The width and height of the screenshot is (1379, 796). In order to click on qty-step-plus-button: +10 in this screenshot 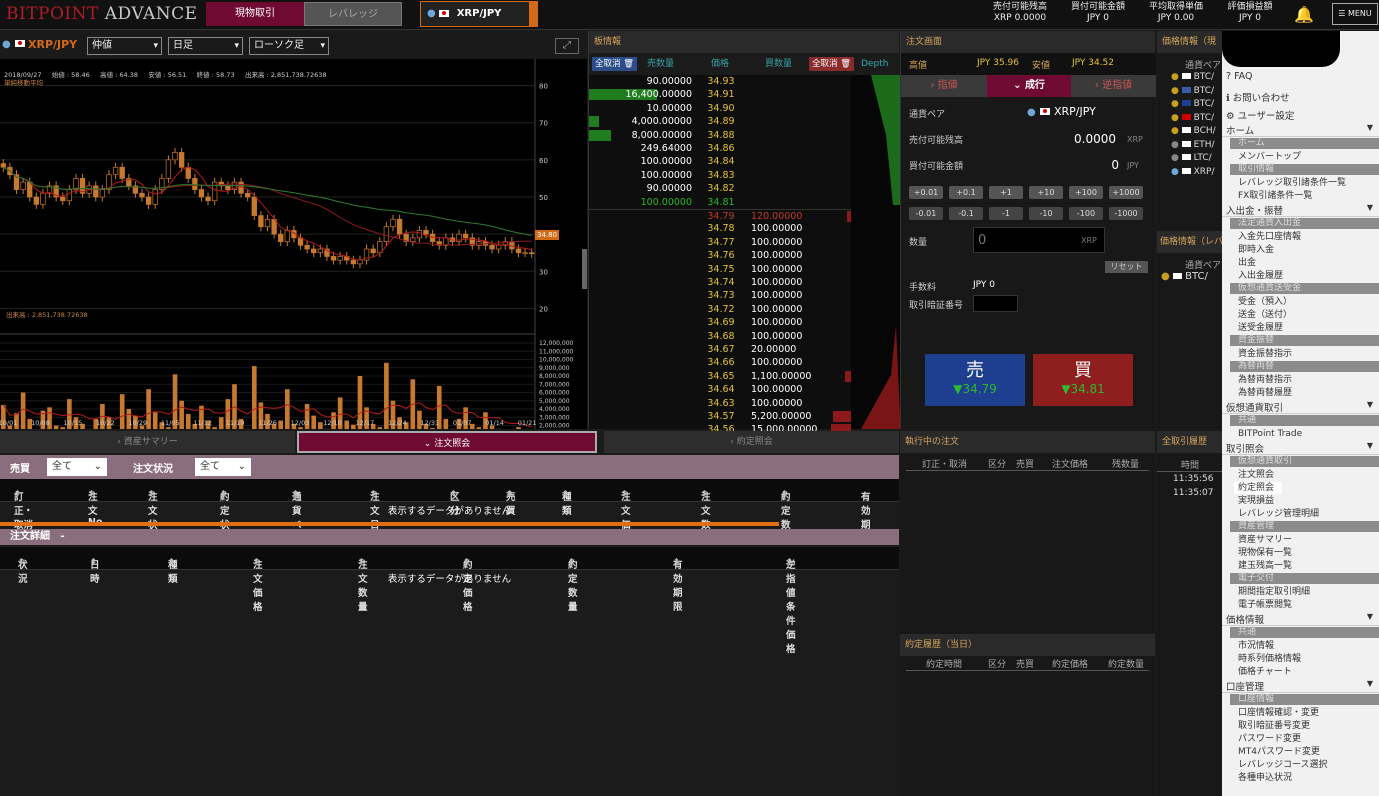, I will do `click(1046, 192)`.